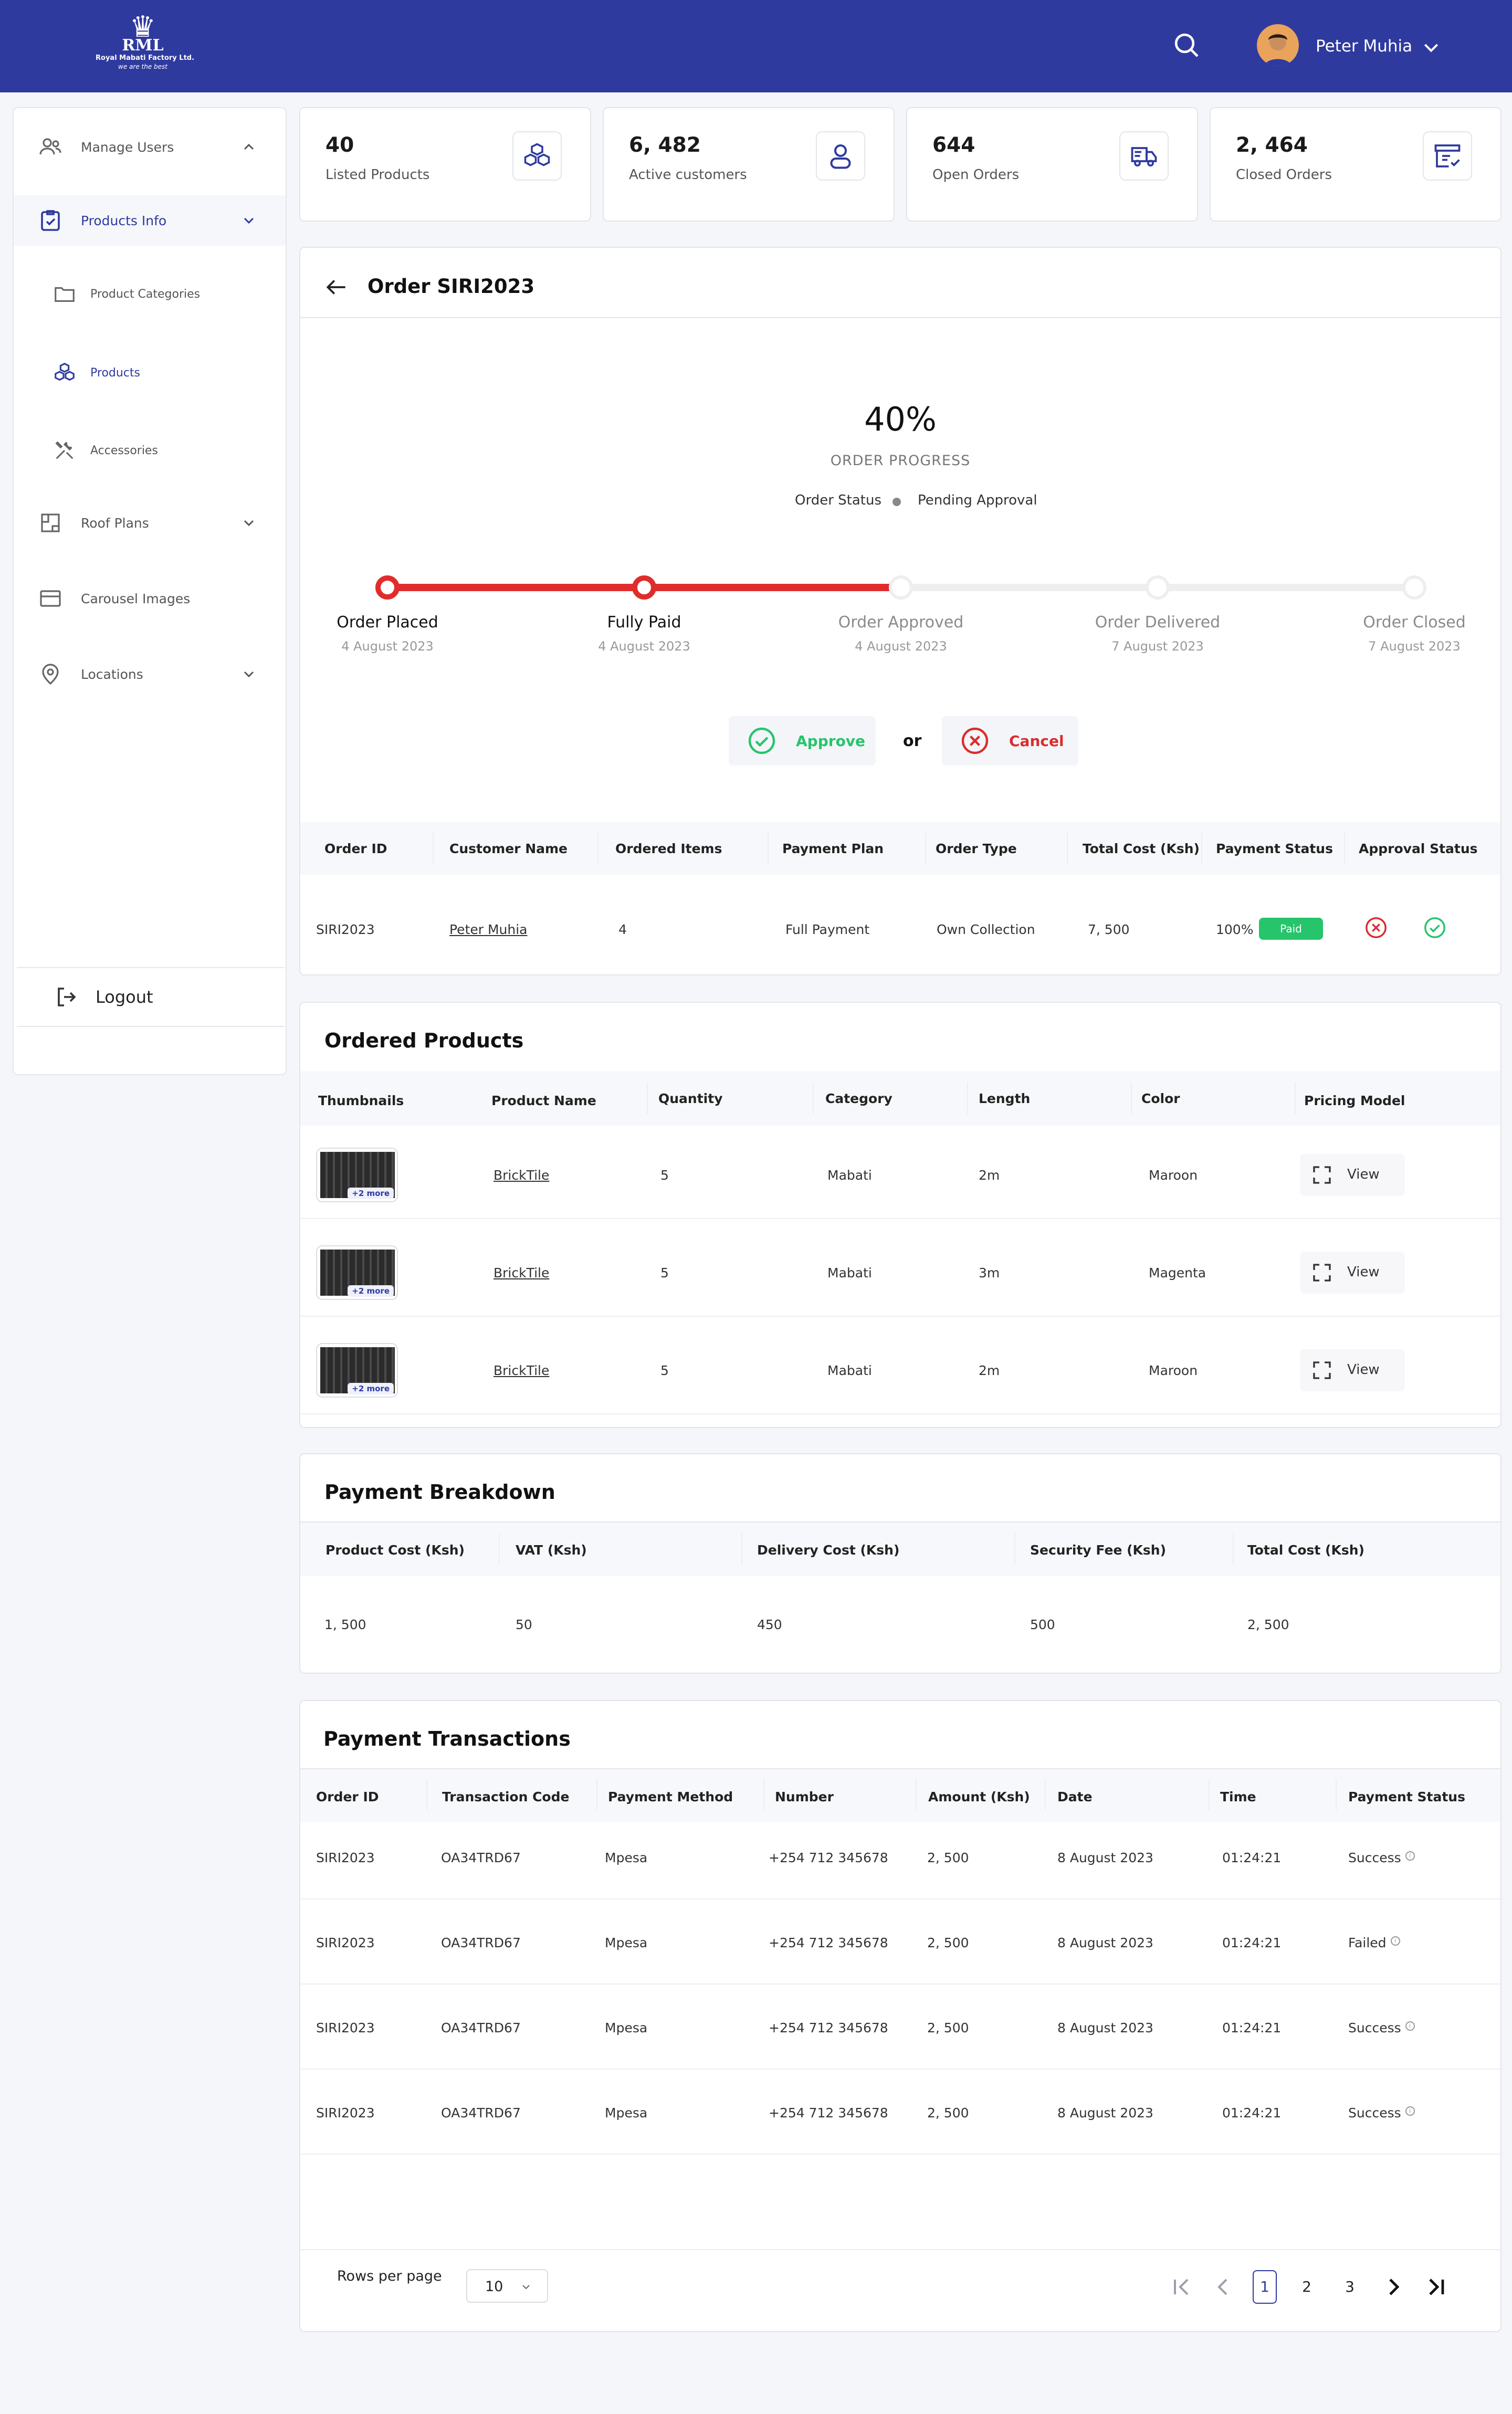 Image resolution: width=1512 pixels, height=2414 pixels. Describe the element at coordinates (1265, 2287) in the screenshot. I see `page-button-1: 1` at that location.